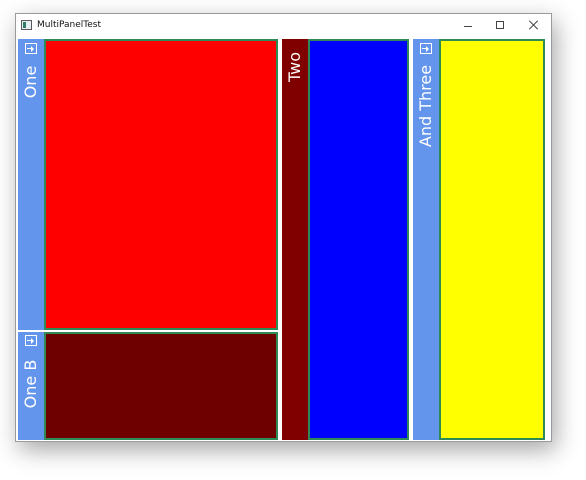 The height and width of the screenshot is (480, 586). Describe the element at coordinates (283, 26) in the screenshot. I see `title-bar: MultiPanelTest` at that location.